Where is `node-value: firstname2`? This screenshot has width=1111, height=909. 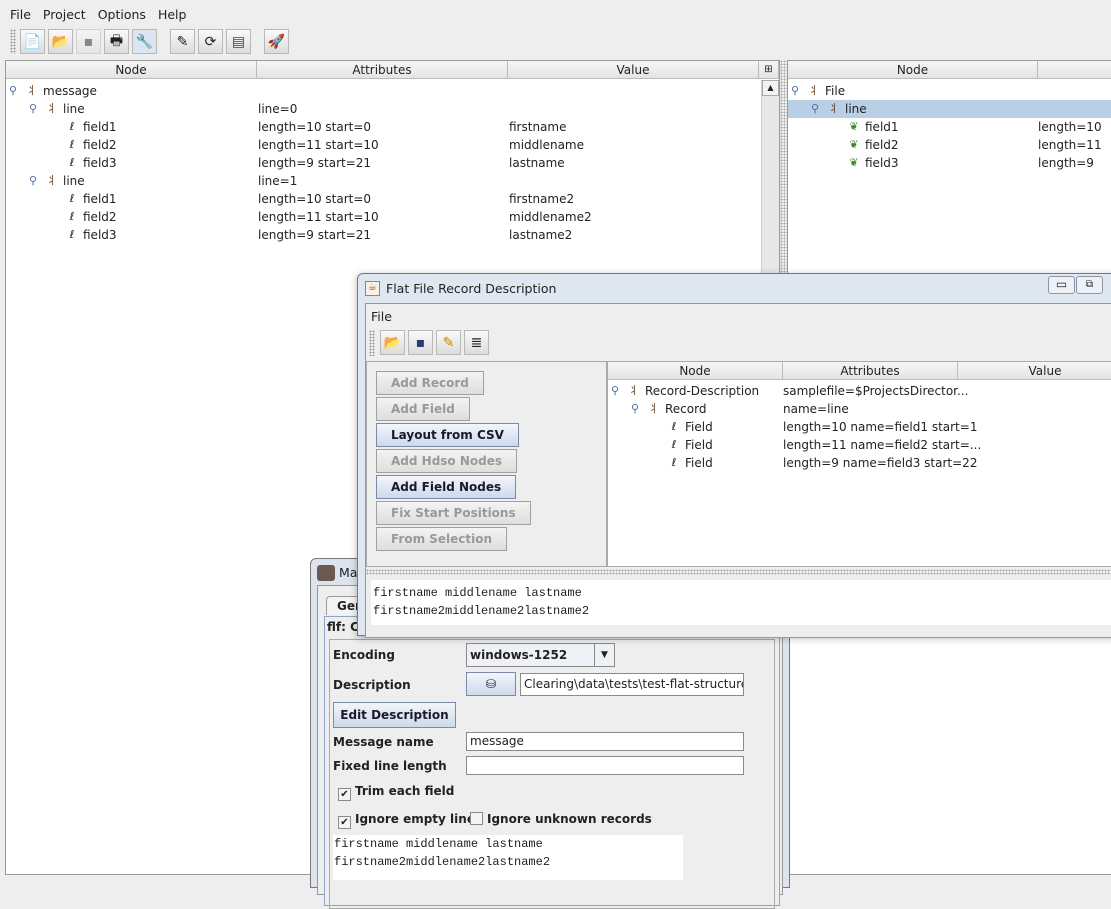
node-value: firstname2 is located at coordinates (542, 199).